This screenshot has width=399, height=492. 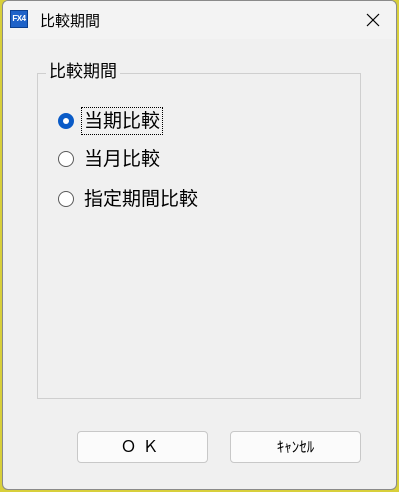 What do you see at coordinates (66, 121) in the screenshot?
I see `radio-button-selected` at bounding box center [66, 121].